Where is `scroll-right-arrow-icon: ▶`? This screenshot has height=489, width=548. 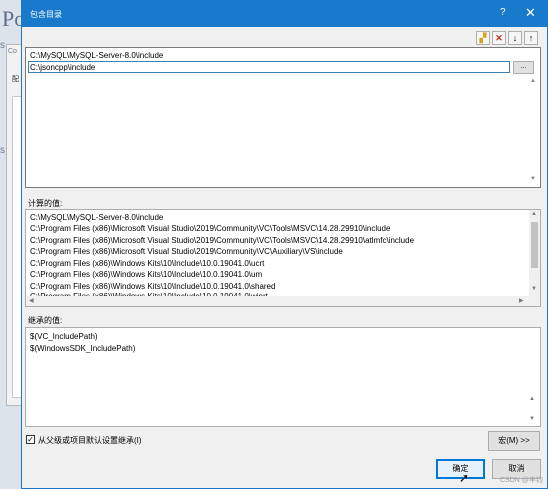
scroll-right-arrow-icon: ▶ is located at coordinates (521, 300).